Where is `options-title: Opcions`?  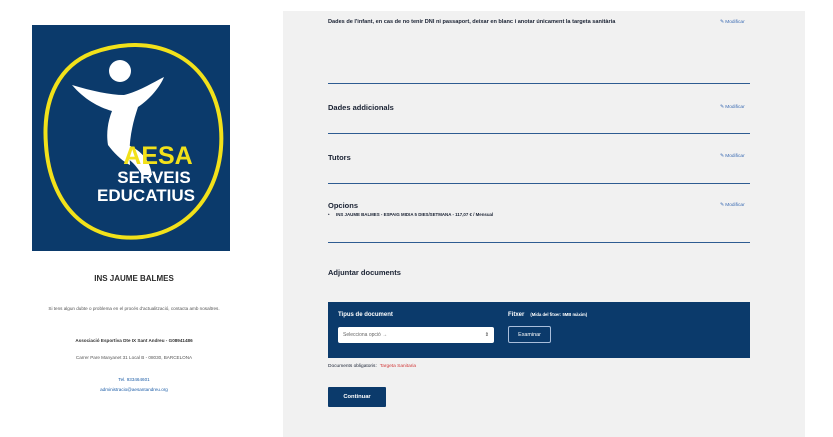 options-title: Opcions is located at coordinates (343, 205).